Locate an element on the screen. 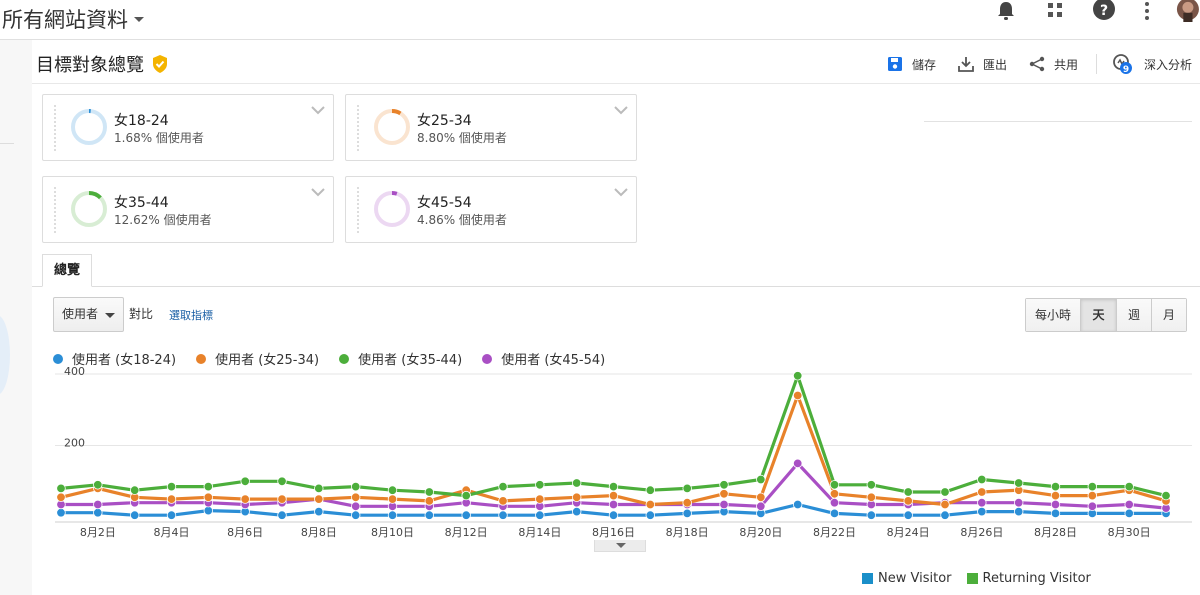  period-month-button: 月 is located at coordinates (1168, 315).